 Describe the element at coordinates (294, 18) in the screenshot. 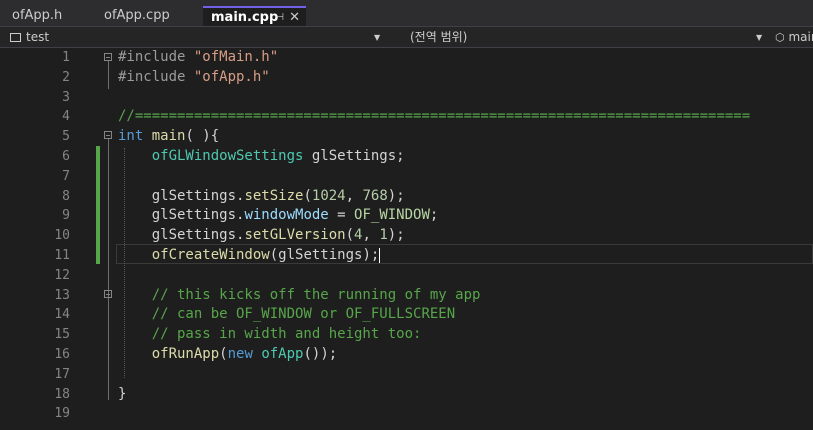

I see `close-icon: ✕` at that location.